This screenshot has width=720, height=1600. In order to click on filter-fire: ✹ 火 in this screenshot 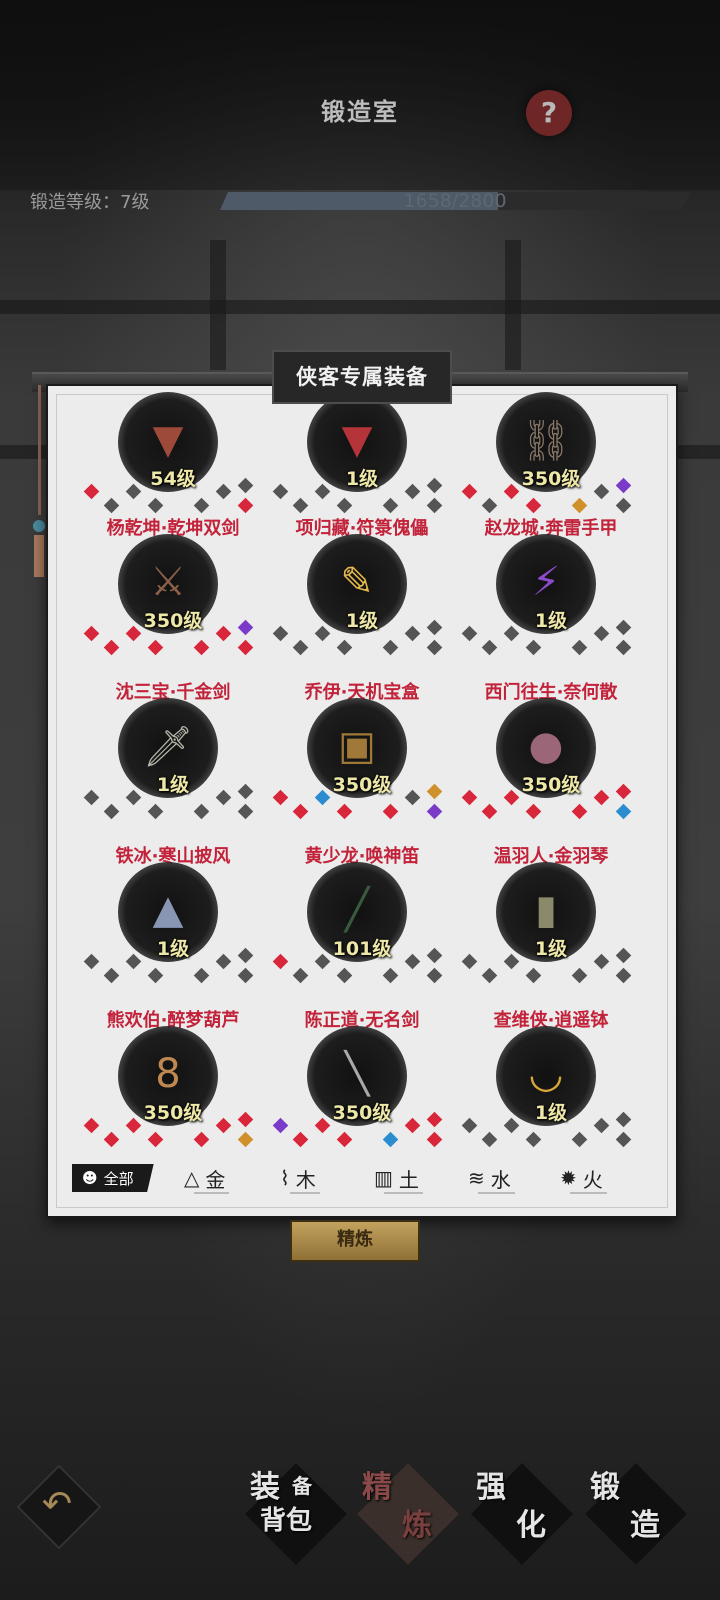, I will do `click(583, 1178)`.